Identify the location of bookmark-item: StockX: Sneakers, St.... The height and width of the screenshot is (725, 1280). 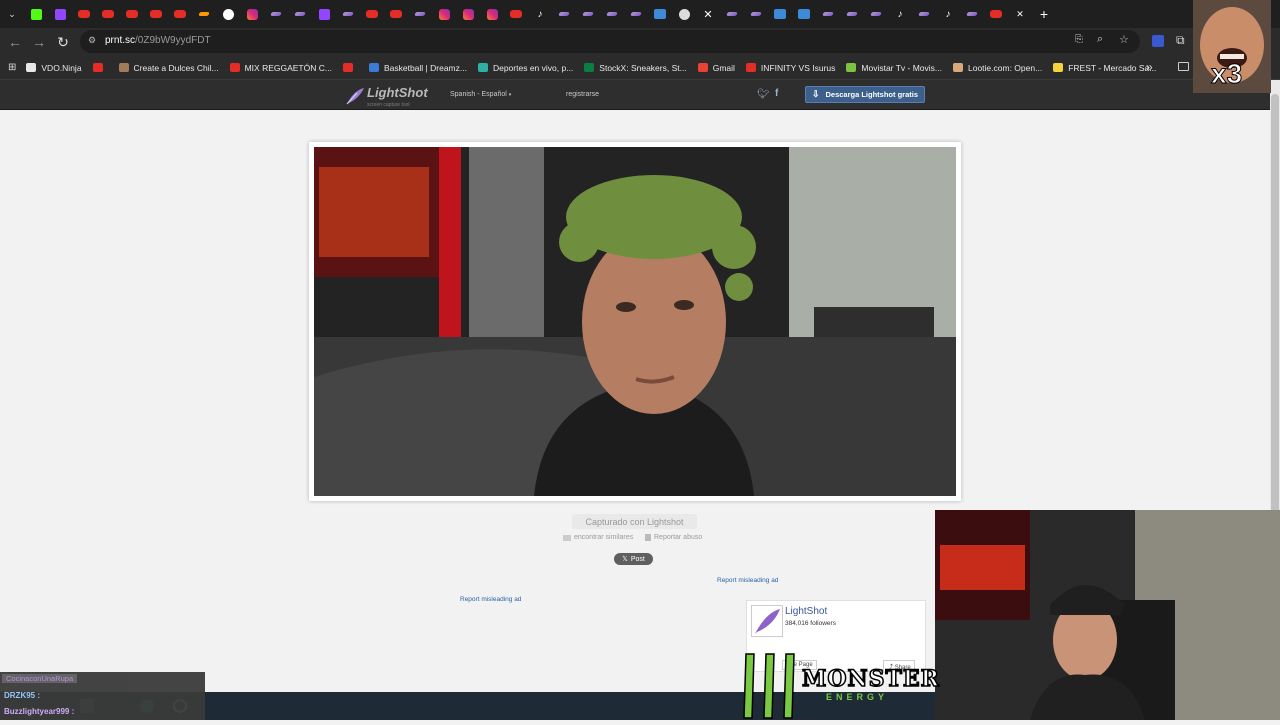
(635, 68).